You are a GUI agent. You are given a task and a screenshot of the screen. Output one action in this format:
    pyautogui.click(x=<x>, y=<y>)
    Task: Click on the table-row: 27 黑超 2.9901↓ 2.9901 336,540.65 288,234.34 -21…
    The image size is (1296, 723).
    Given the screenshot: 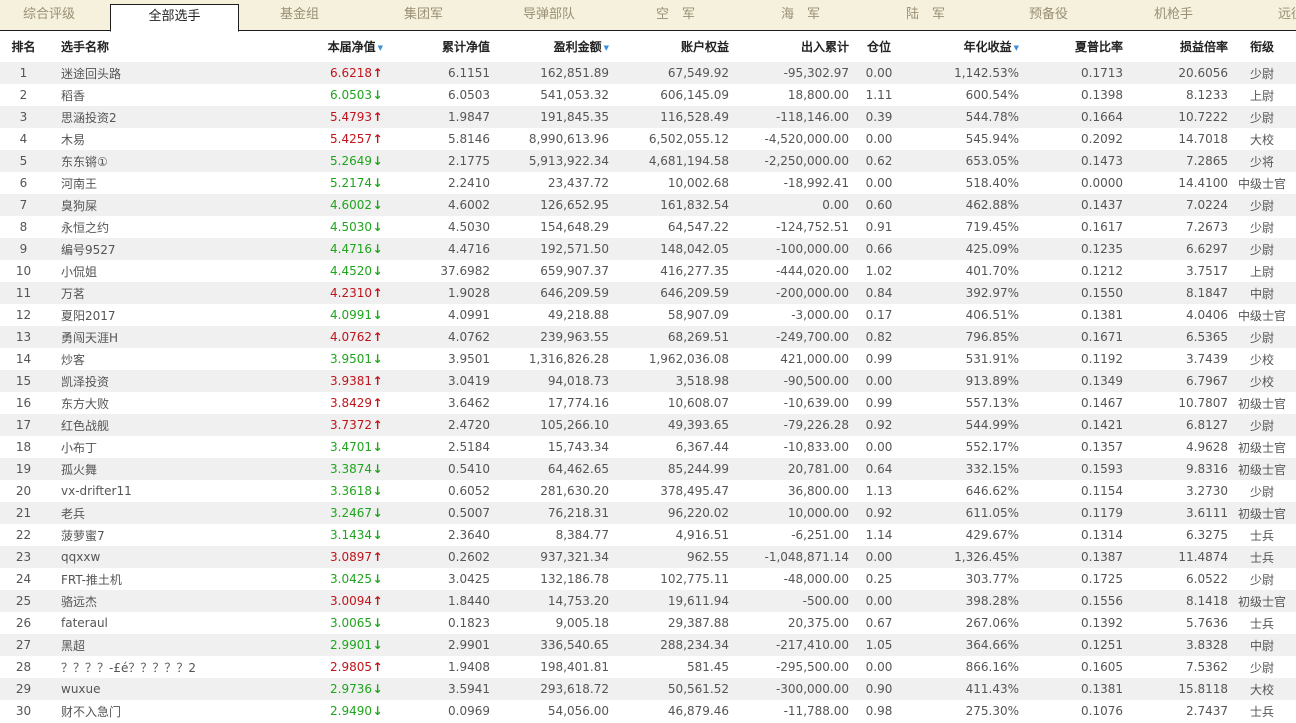 What is the action you would take?
    pyautogui.click(x=648, y=645)
    